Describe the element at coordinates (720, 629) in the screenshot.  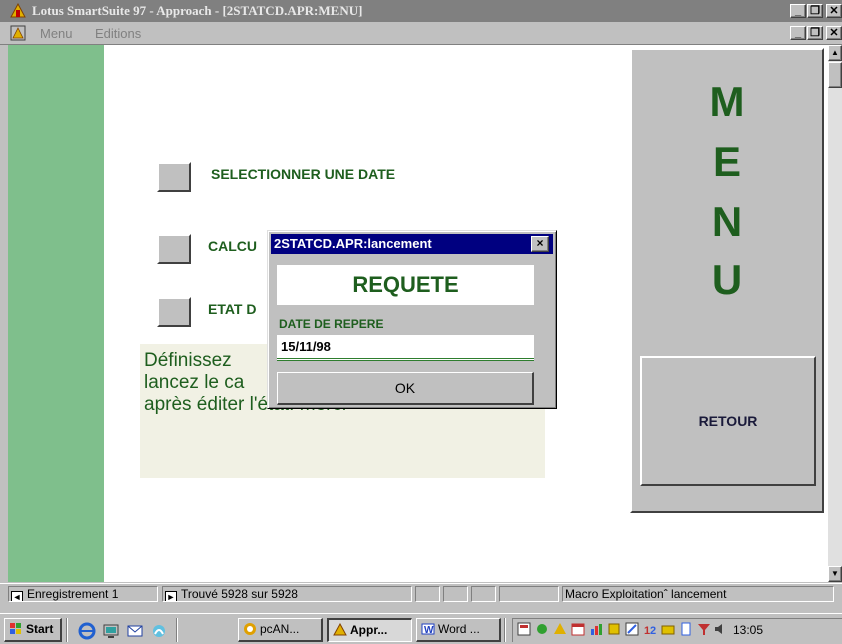
I see `tray-volume-icon` at that location.